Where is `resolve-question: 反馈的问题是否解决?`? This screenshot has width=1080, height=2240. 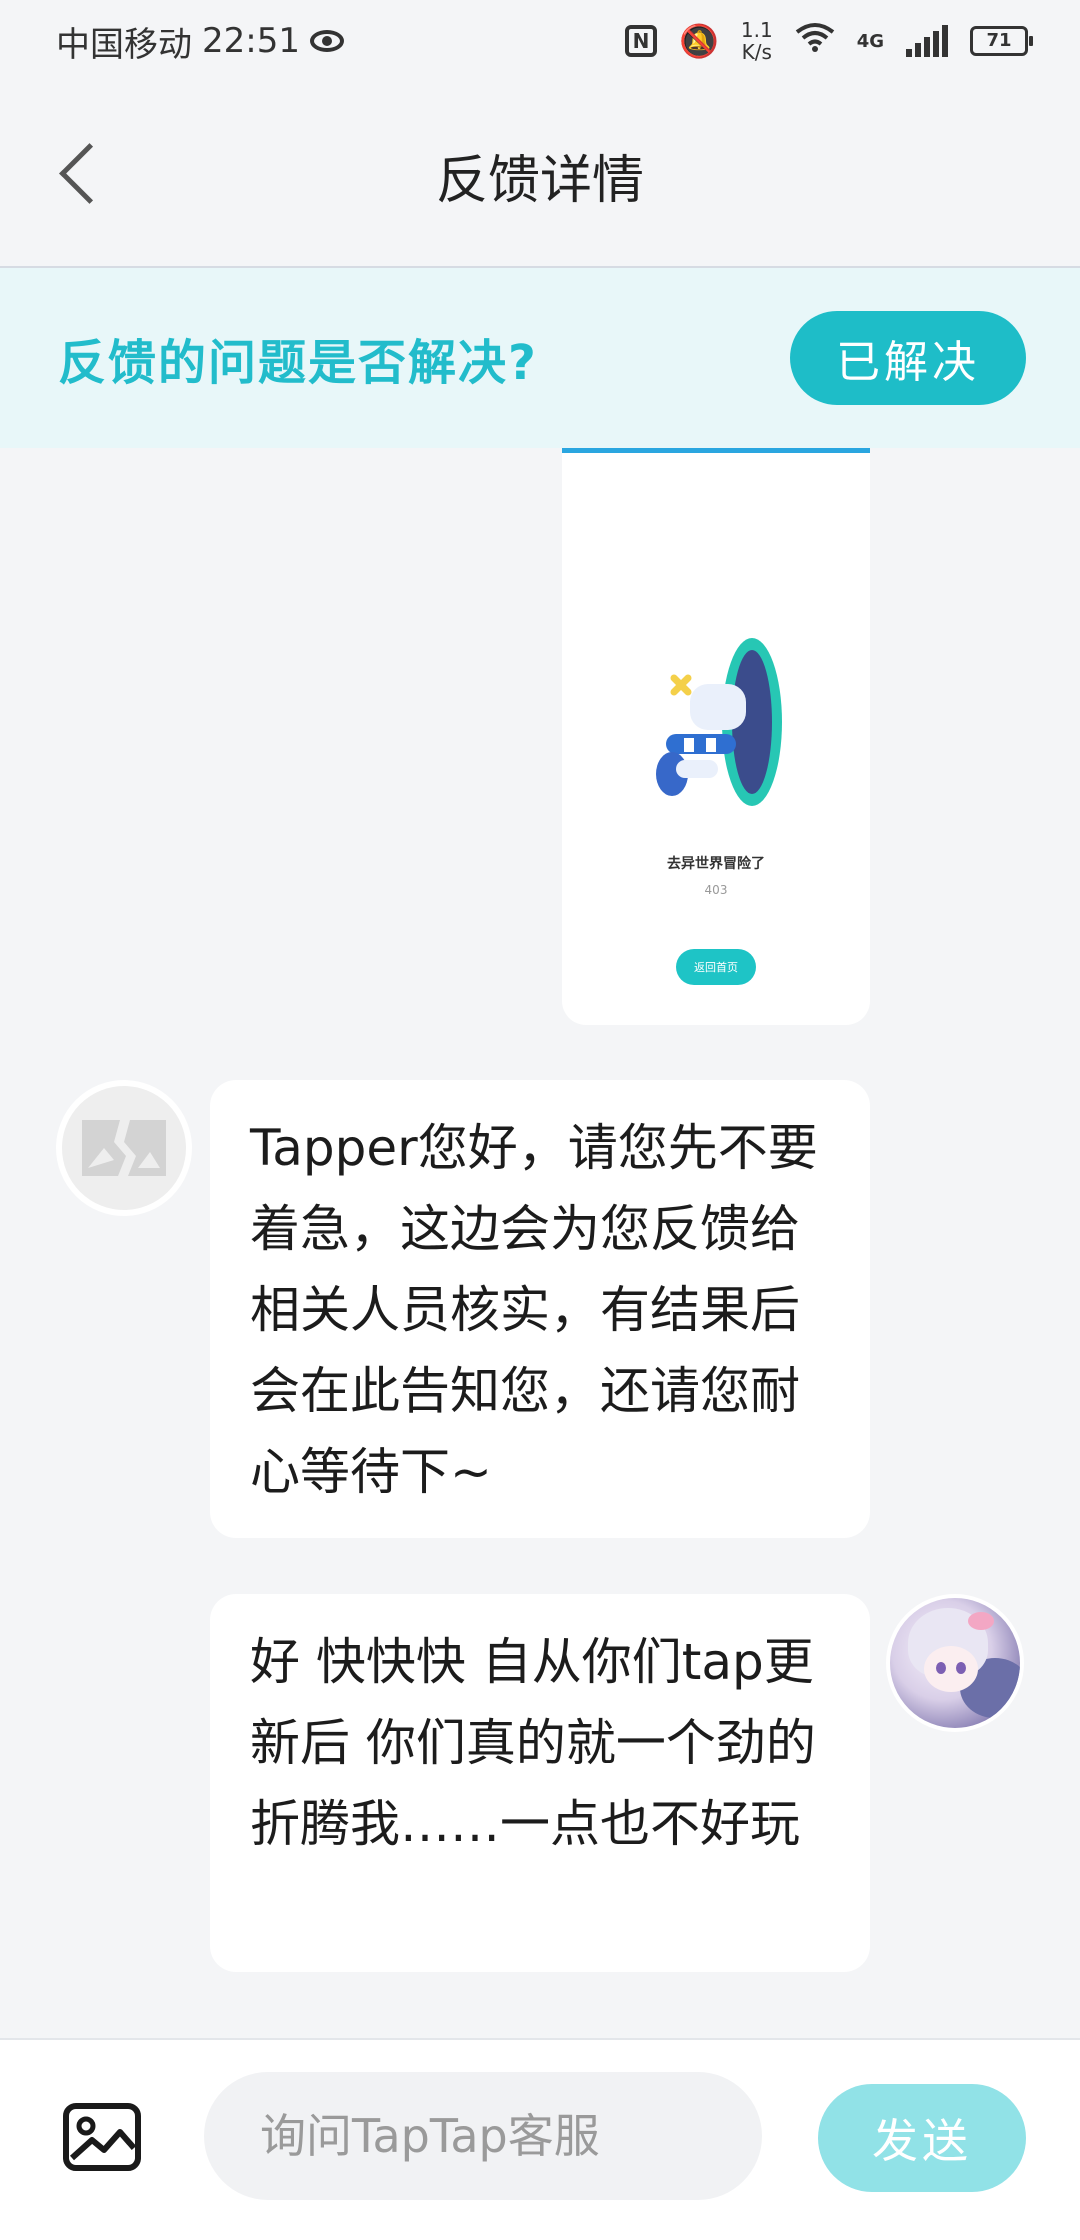
resolve-question: 反馈的问题是否解决? is located at coordinates (298, 363).